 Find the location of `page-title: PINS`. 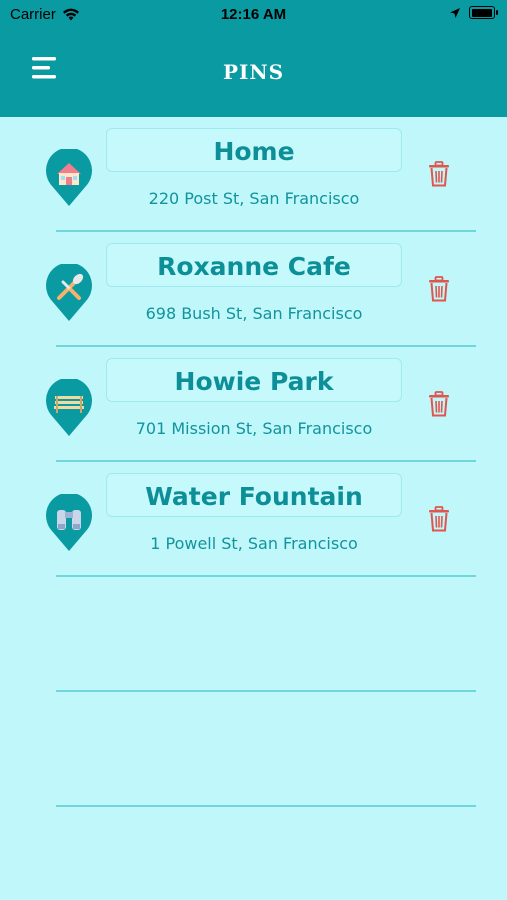

page-title: PINS is located at coordinates (253, 72).